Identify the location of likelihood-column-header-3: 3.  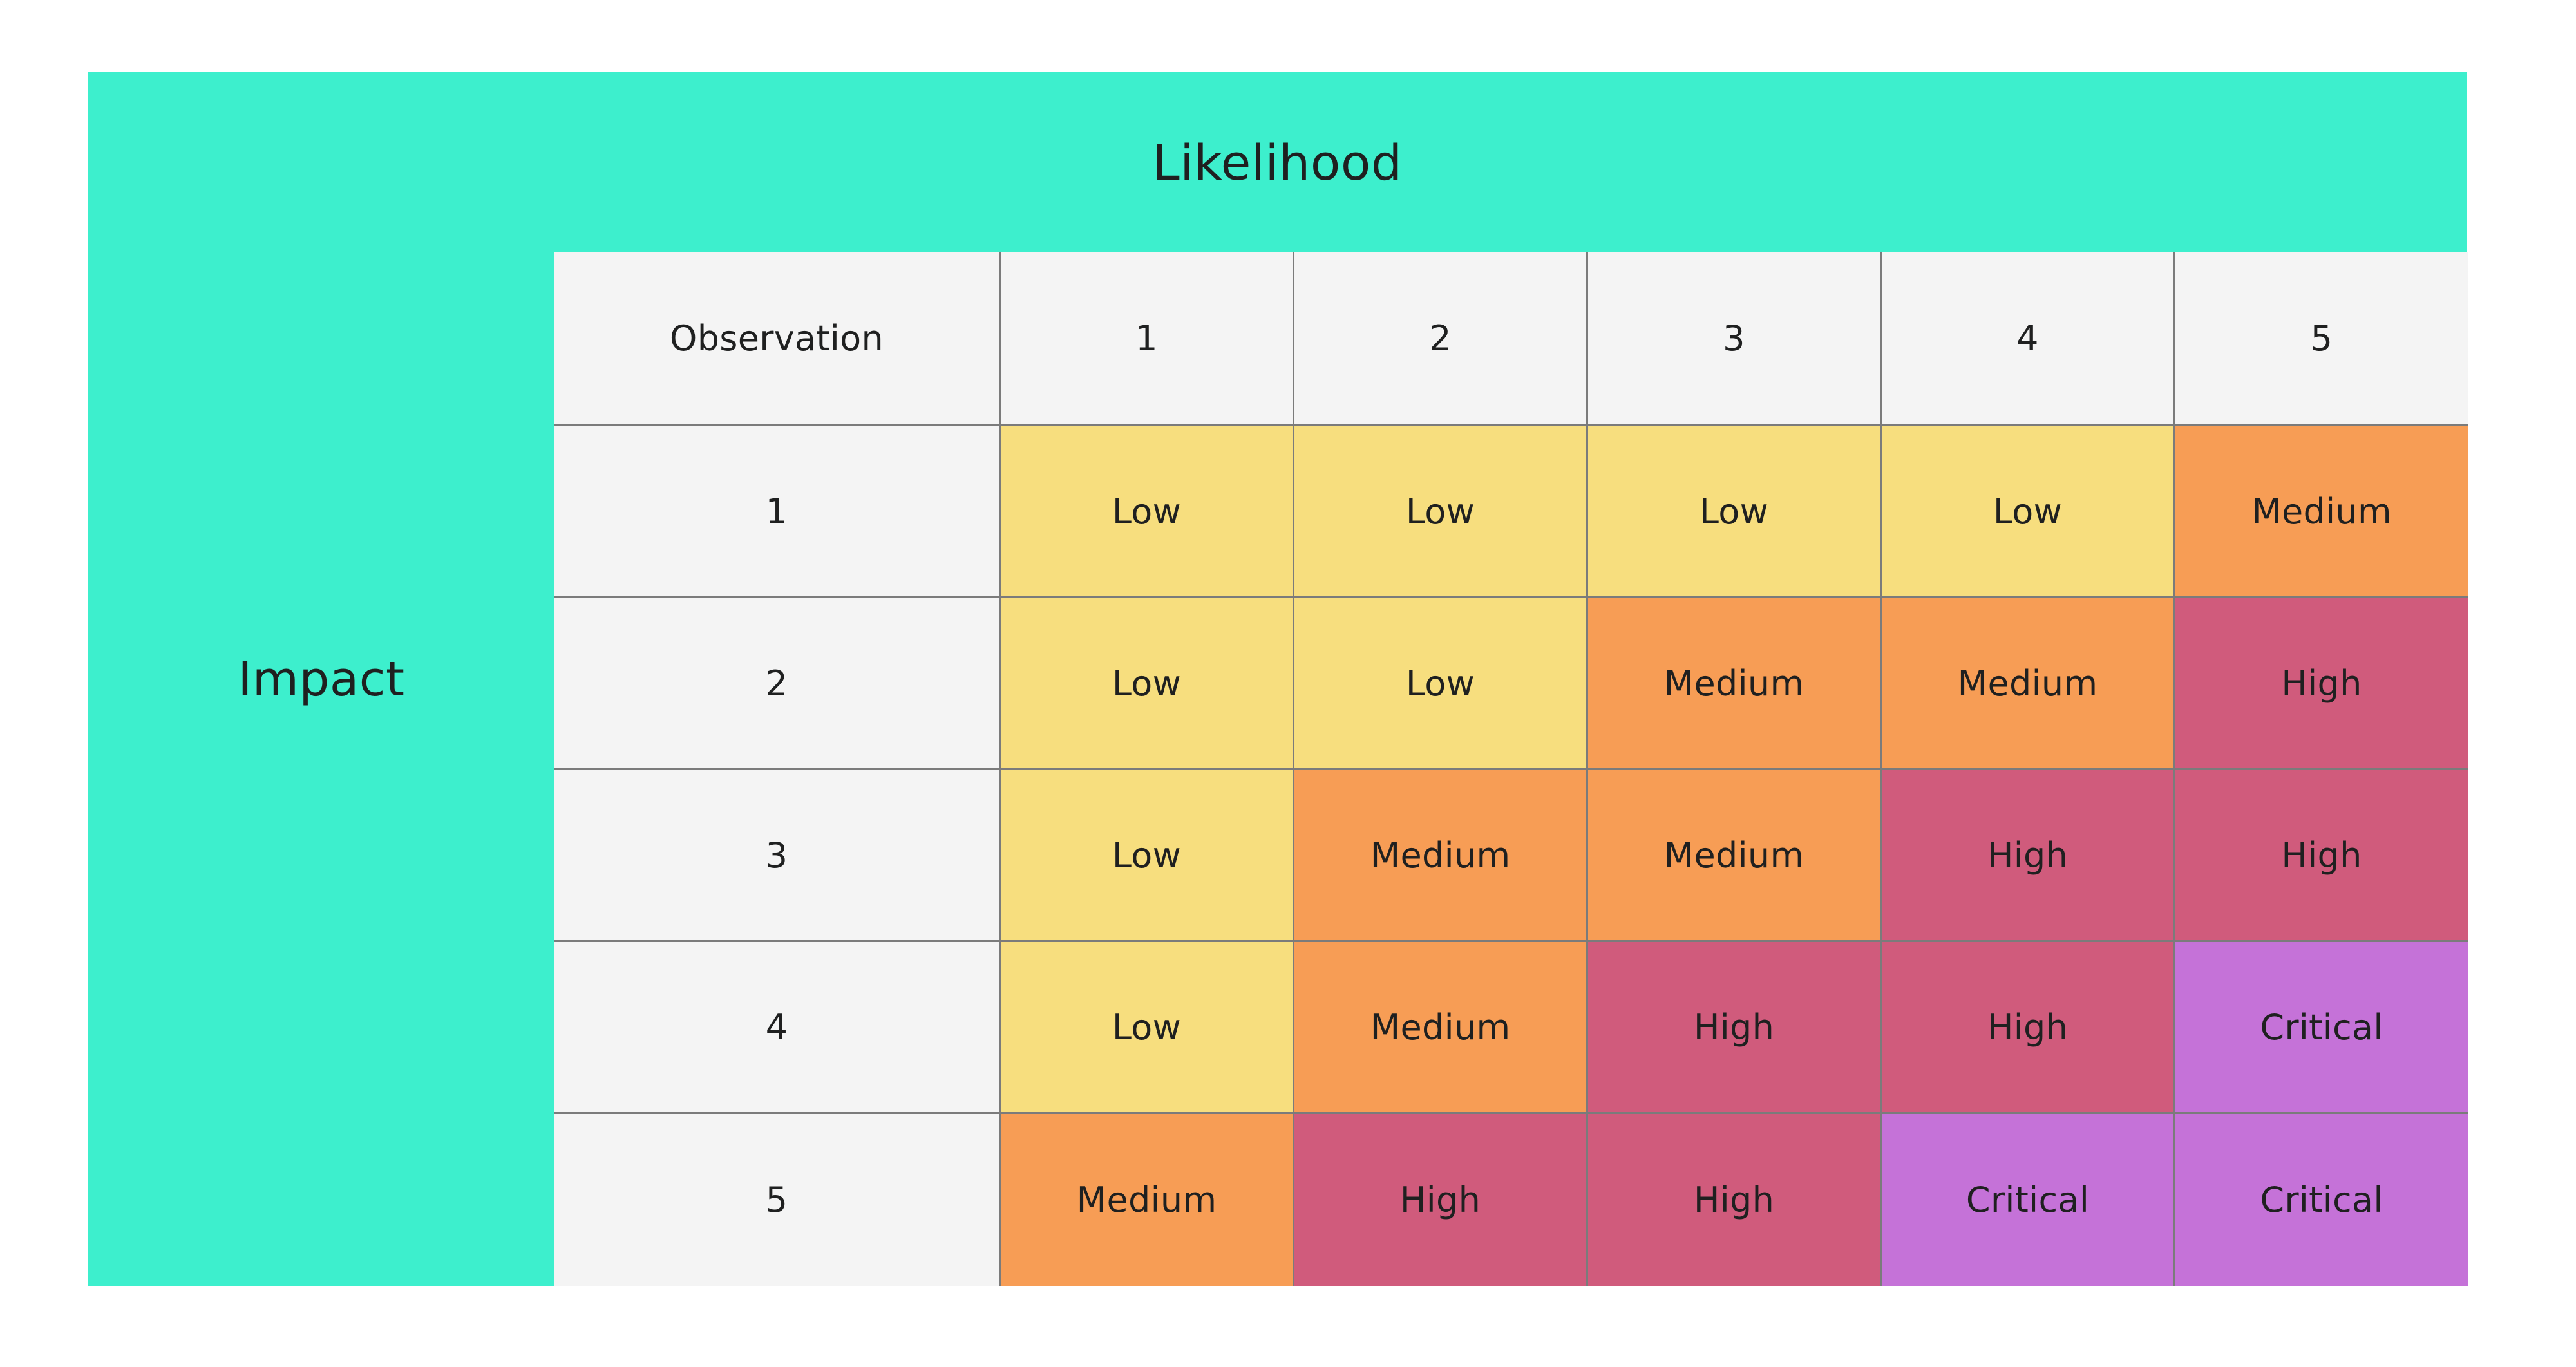
(1735, 339).